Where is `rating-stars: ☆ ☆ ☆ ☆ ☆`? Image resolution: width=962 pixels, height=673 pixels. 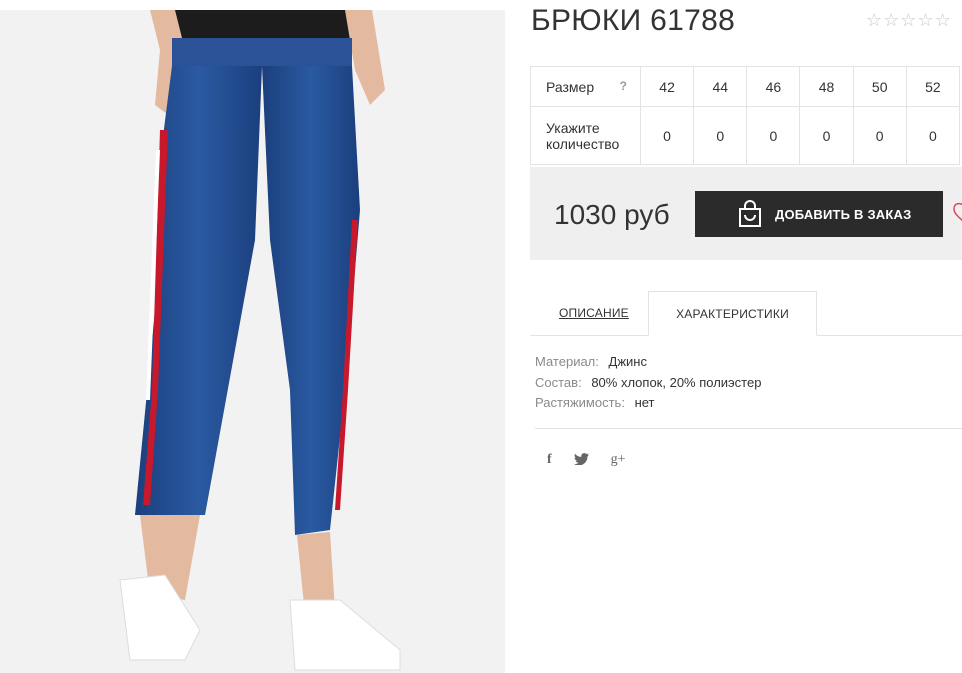 rating-stars: ☆ ☆ ☆ ☆ ☆ is located at coordinates (908, 20).